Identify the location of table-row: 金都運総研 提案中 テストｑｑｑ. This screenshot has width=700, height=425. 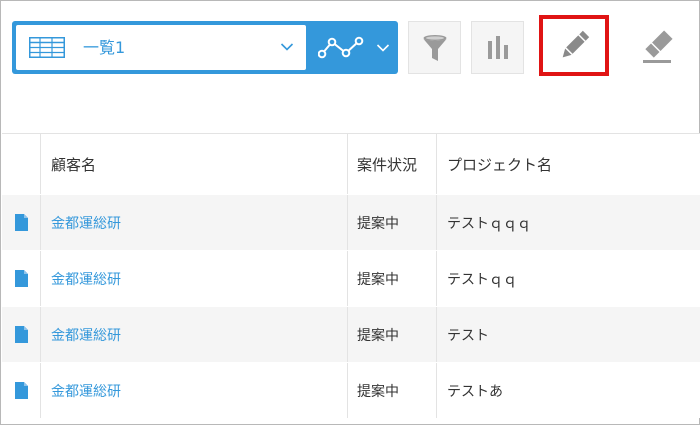
(351, 222).